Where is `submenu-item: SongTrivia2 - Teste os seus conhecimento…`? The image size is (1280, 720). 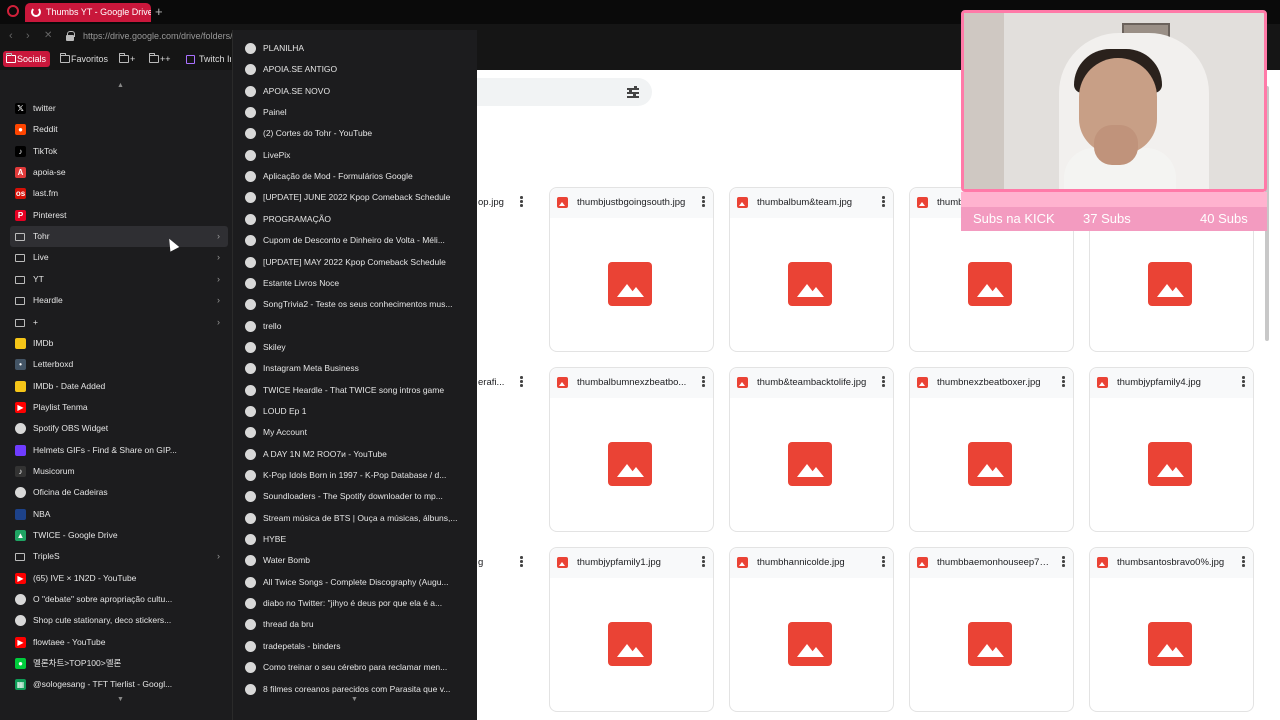
submenu-item: SongTrivia2 - Teste os seus conhecimento… is located at coordinates (357, 304).